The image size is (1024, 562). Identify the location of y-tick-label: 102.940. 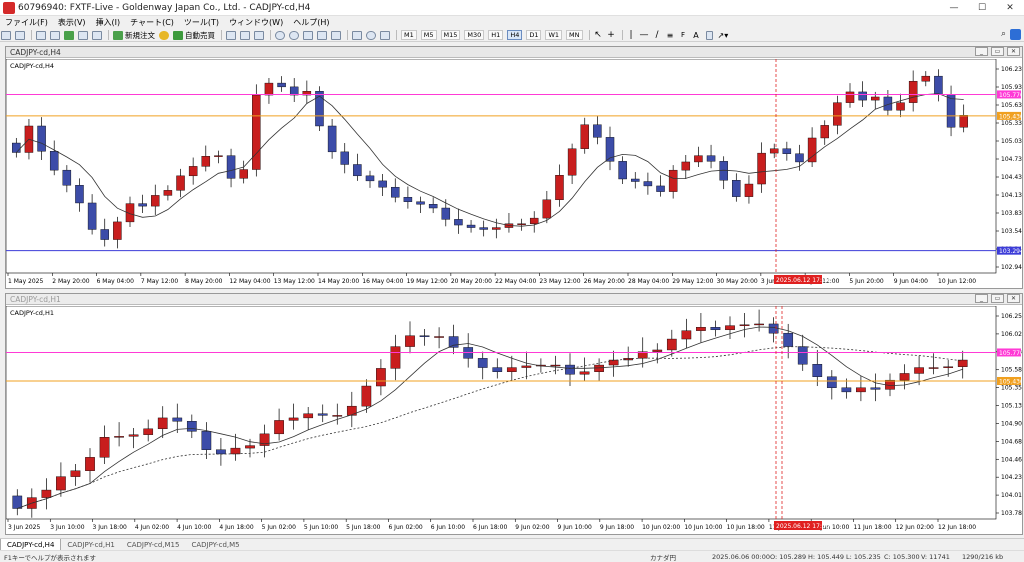
(1011, 267).